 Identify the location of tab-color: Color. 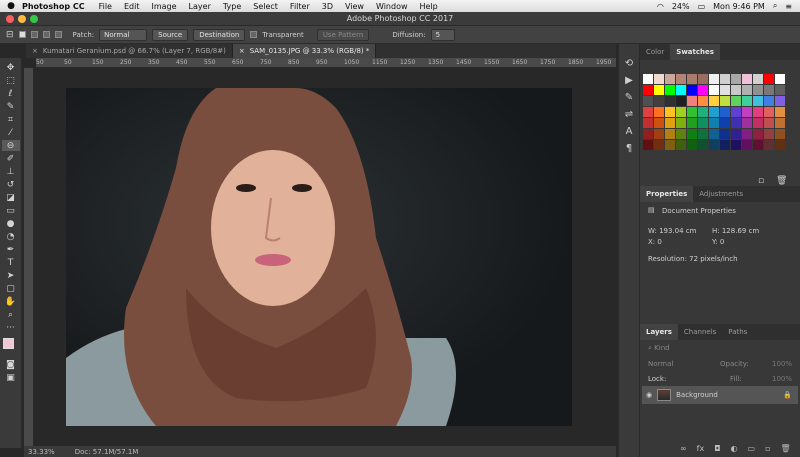
(655, 52).